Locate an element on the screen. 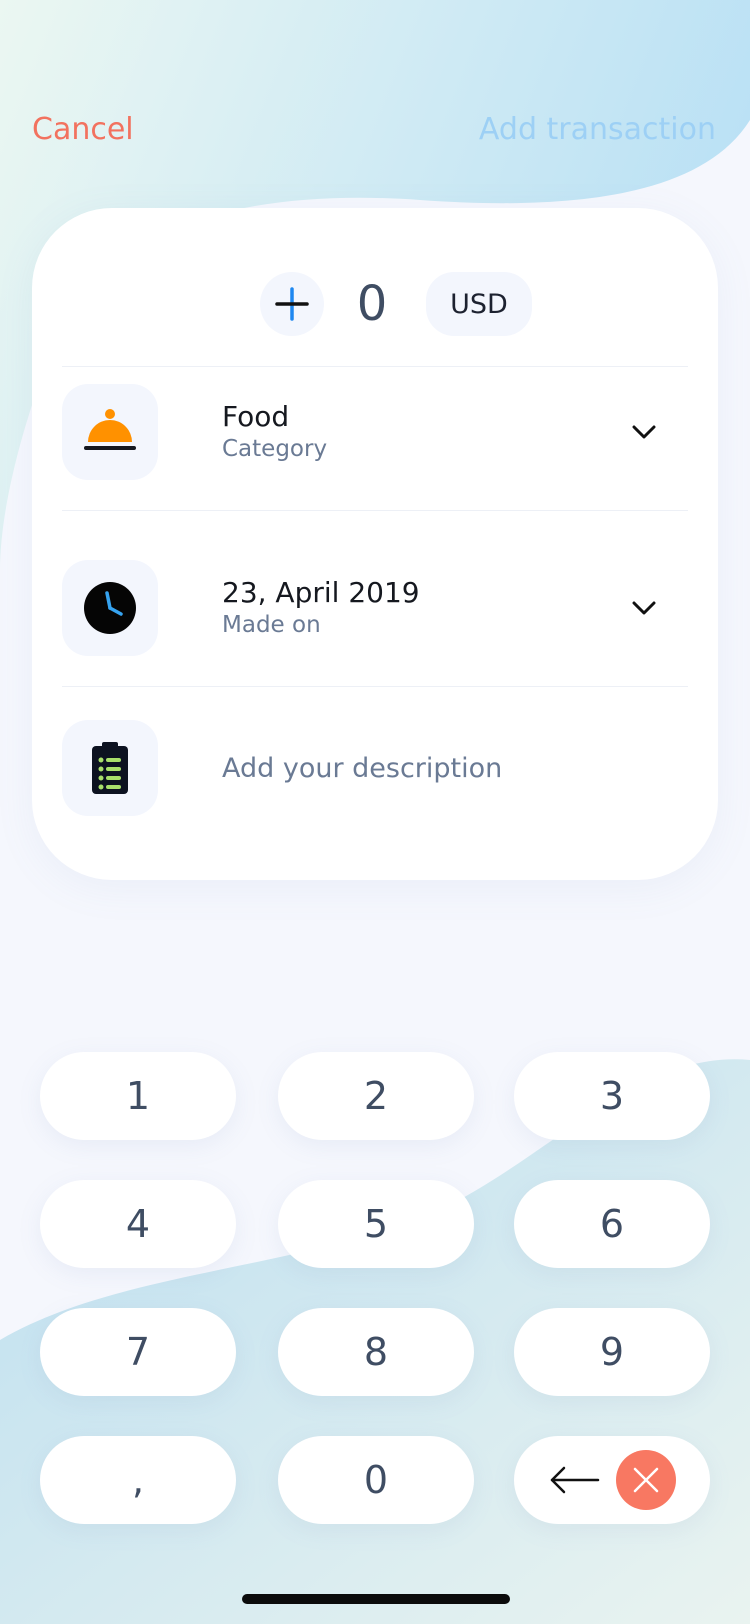  key-9: 9 is located at coordinates (612, 1352).